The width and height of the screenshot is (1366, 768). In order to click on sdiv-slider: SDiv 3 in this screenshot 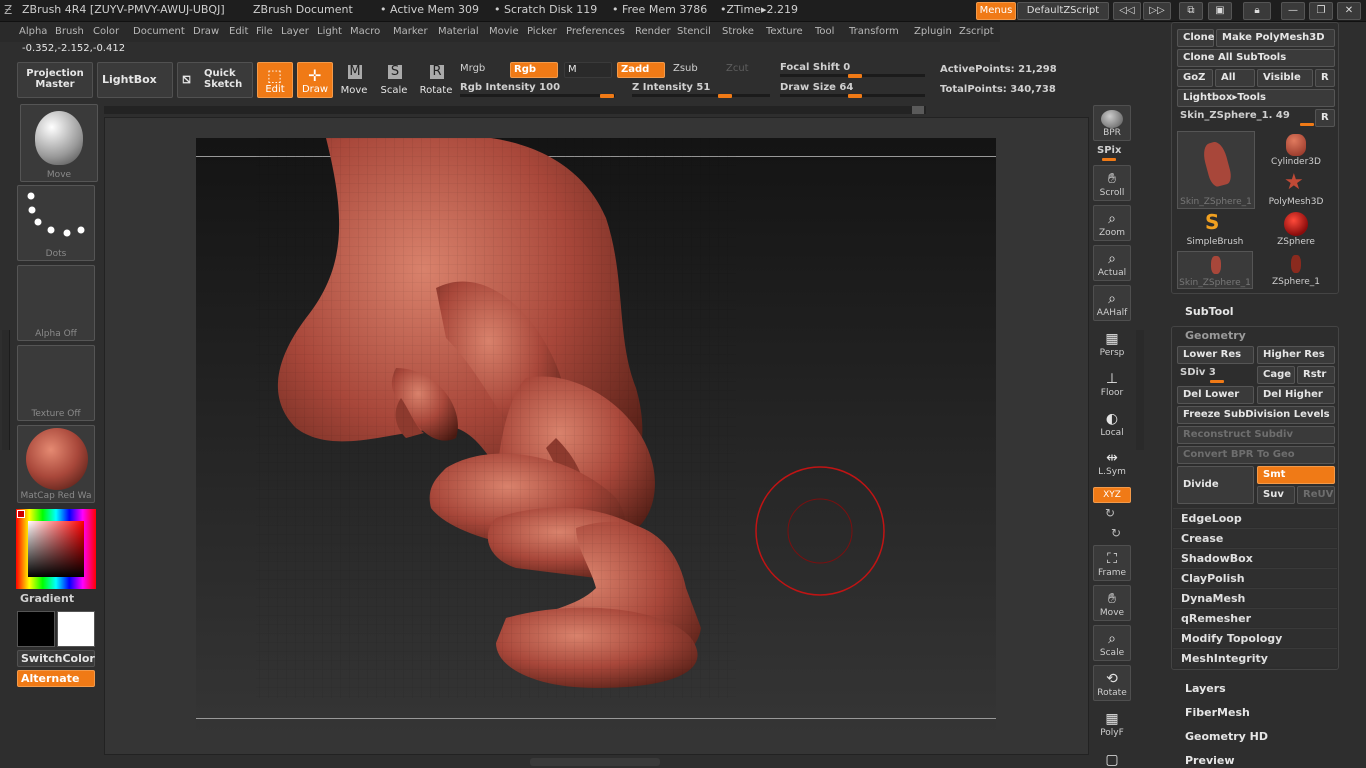, I will do `click(1198, 372)`.